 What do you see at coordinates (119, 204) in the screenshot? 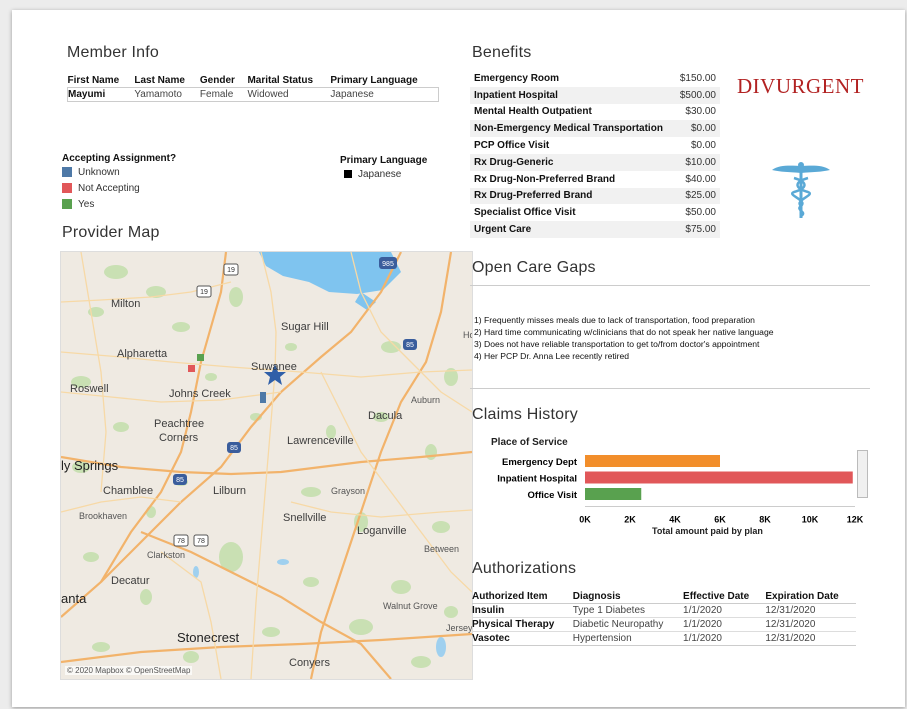
I see `legend-item-yes: Yes` at bounding box center [119, 204].